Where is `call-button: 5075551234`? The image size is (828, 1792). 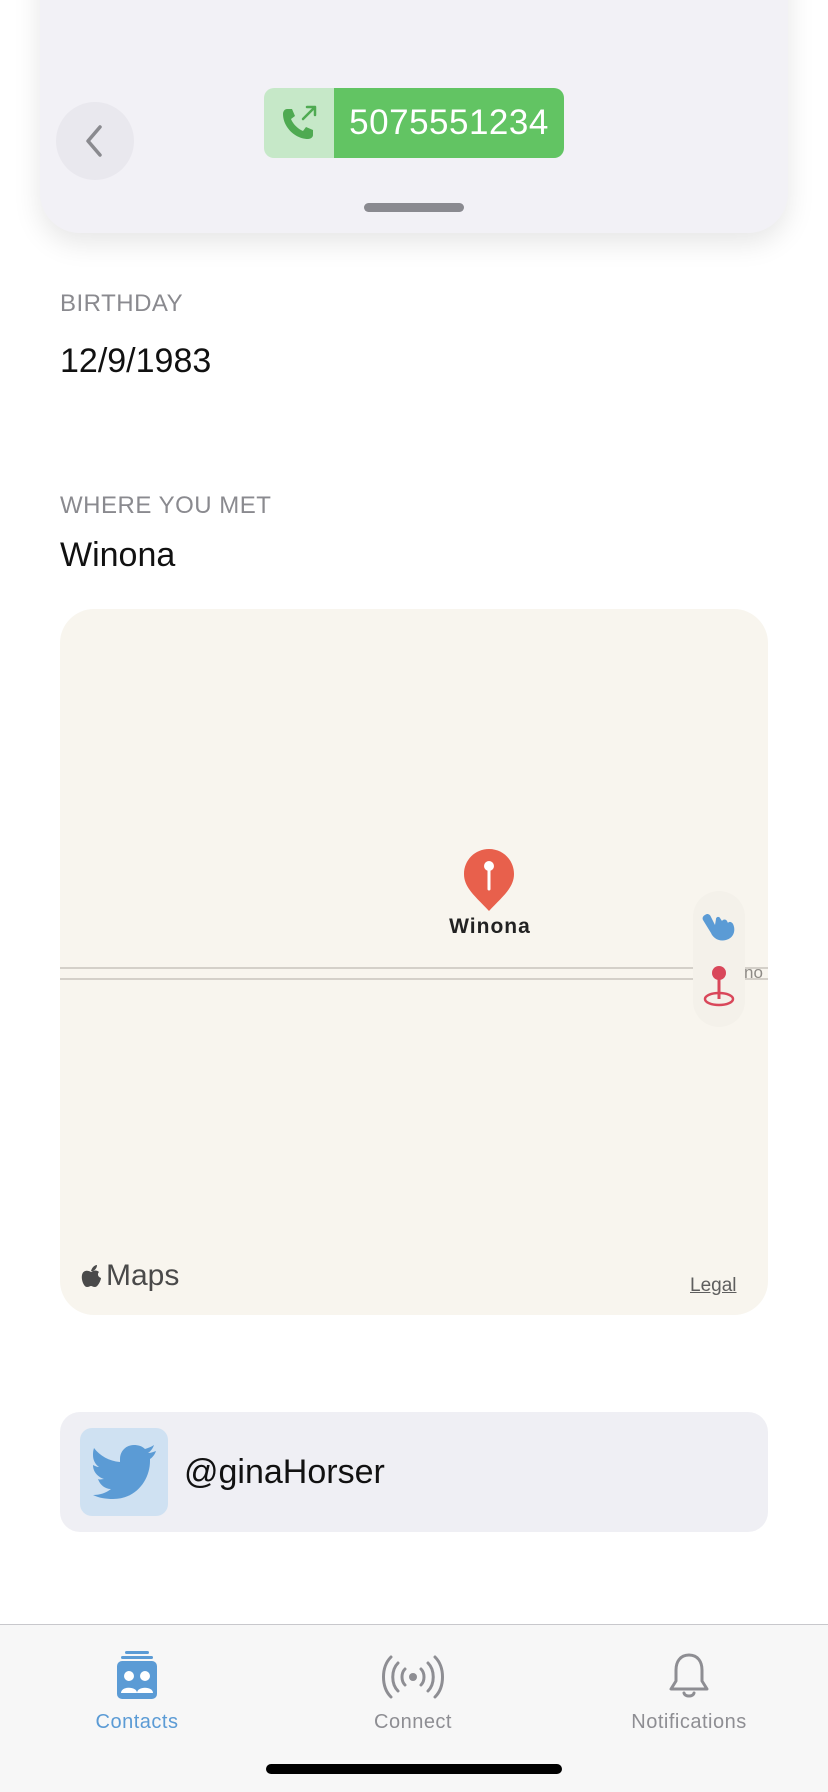 call-button: 5075551234 is located at coordinates (414, 123).